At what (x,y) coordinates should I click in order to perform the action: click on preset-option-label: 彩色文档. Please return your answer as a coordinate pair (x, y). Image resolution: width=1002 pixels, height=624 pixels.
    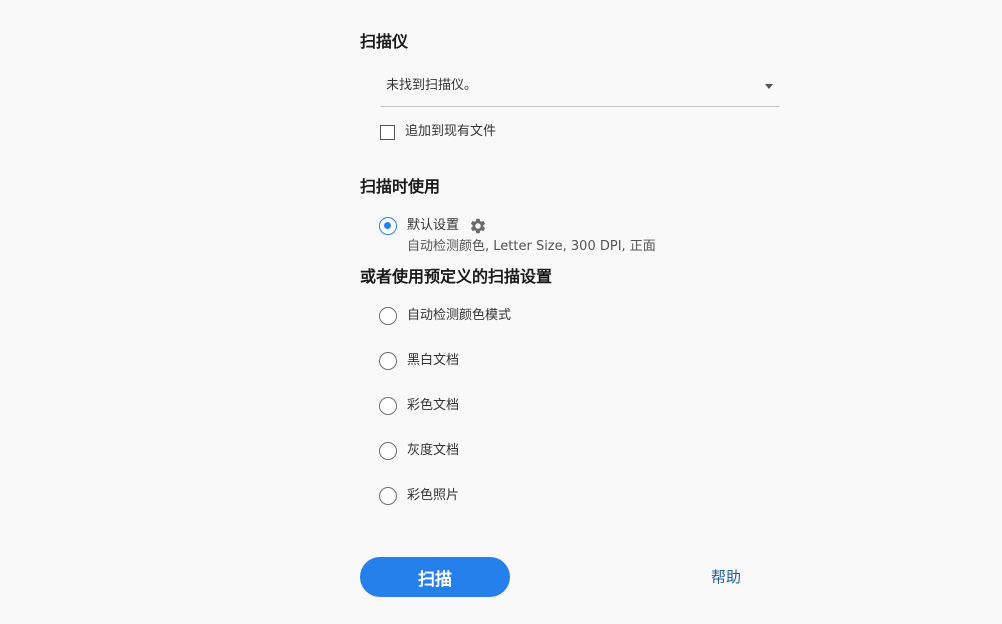
    Looking at the image, I should click on (433, 405).